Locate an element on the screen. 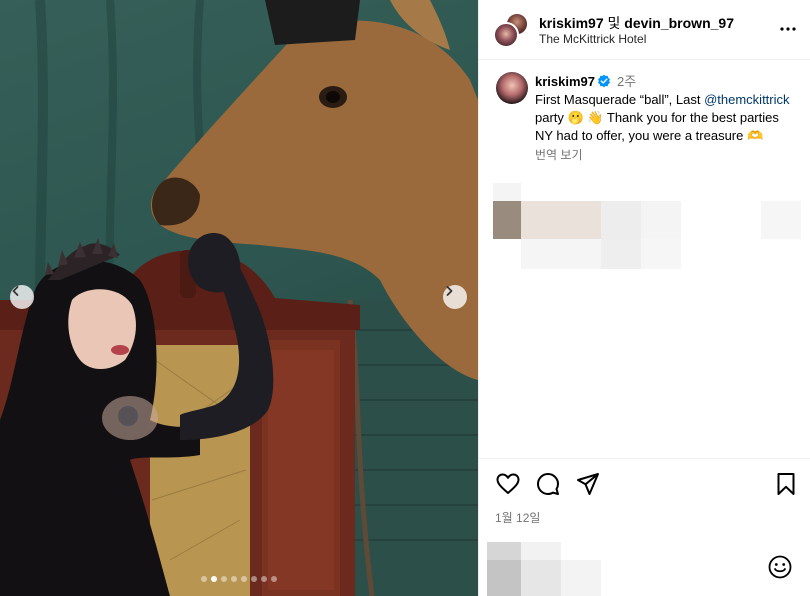 This screenshot has height=596, width=810. header-username-primary: kriskim97 is located at coordinates (571, 23).